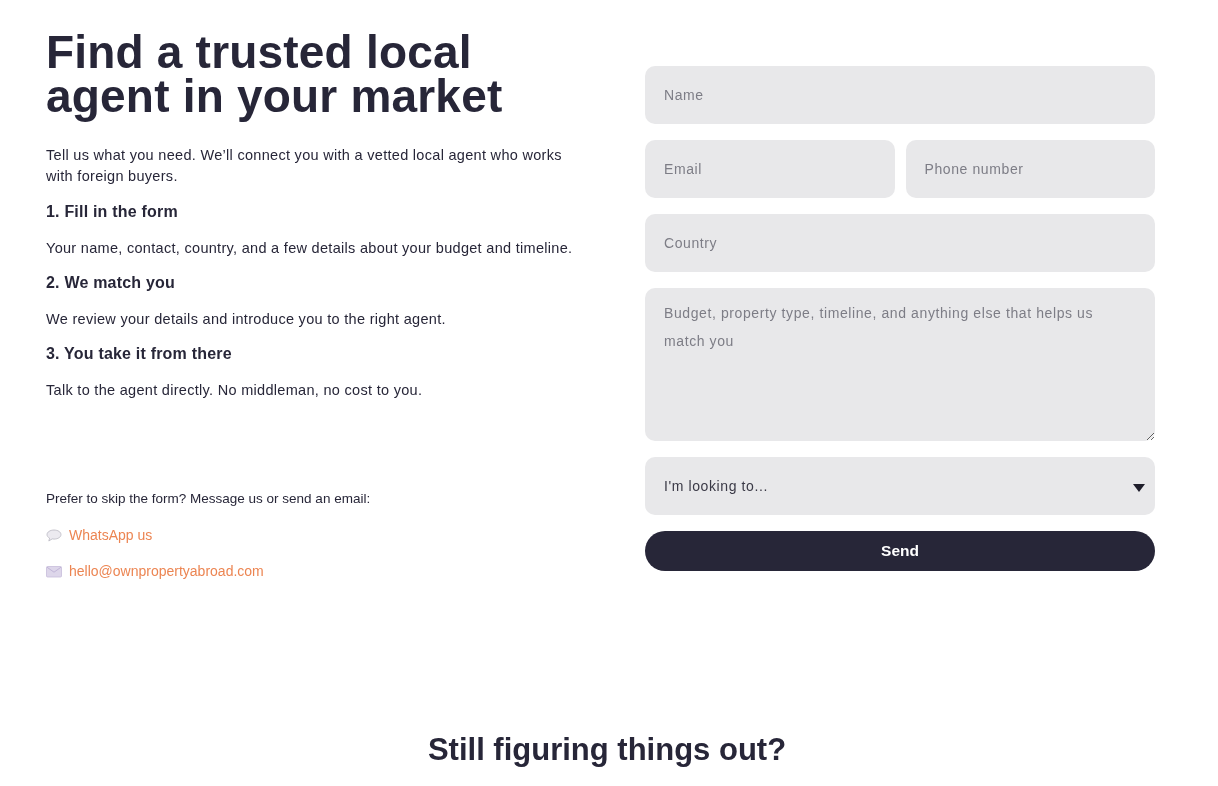 The height and width of the screenshot is (786, 1218). I want to click on input-field: Country, so click(900, 243).